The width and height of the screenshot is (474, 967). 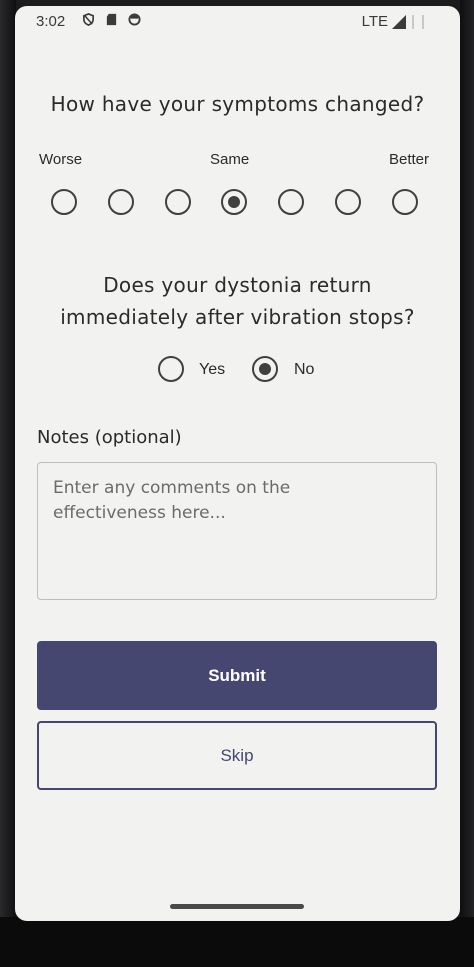 I want to click on submit-button-label: Submit, so click(x=237, y=675).